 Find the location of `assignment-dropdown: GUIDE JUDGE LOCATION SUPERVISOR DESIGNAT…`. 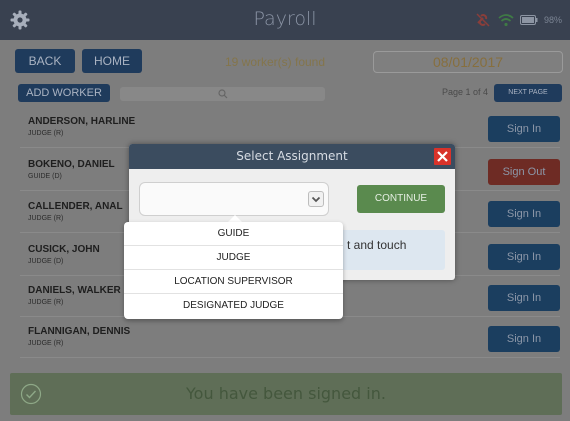

assignment-dropdown: GUIDE JUDGE LOCATION SUPERVISOR DESIGNAT… is located at coordinates (233, 270).